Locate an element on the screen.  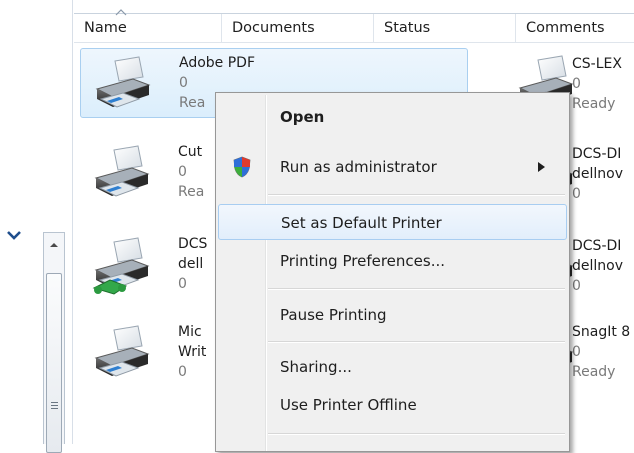
menu-item-pause-printing: Pause Printing is located at coordinates (392, 315).